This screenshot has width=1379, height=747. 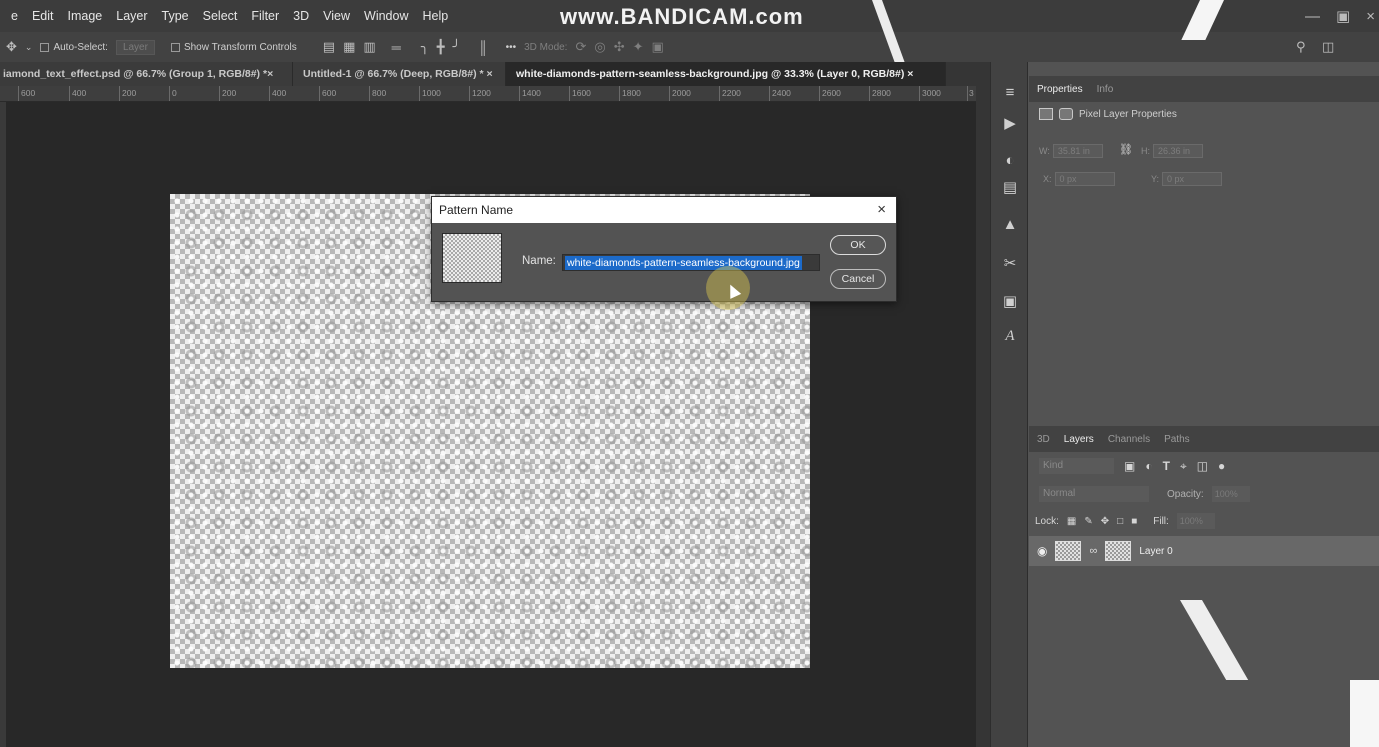 I want to click on history-icon: ≡, so click(x=1010, y=92).